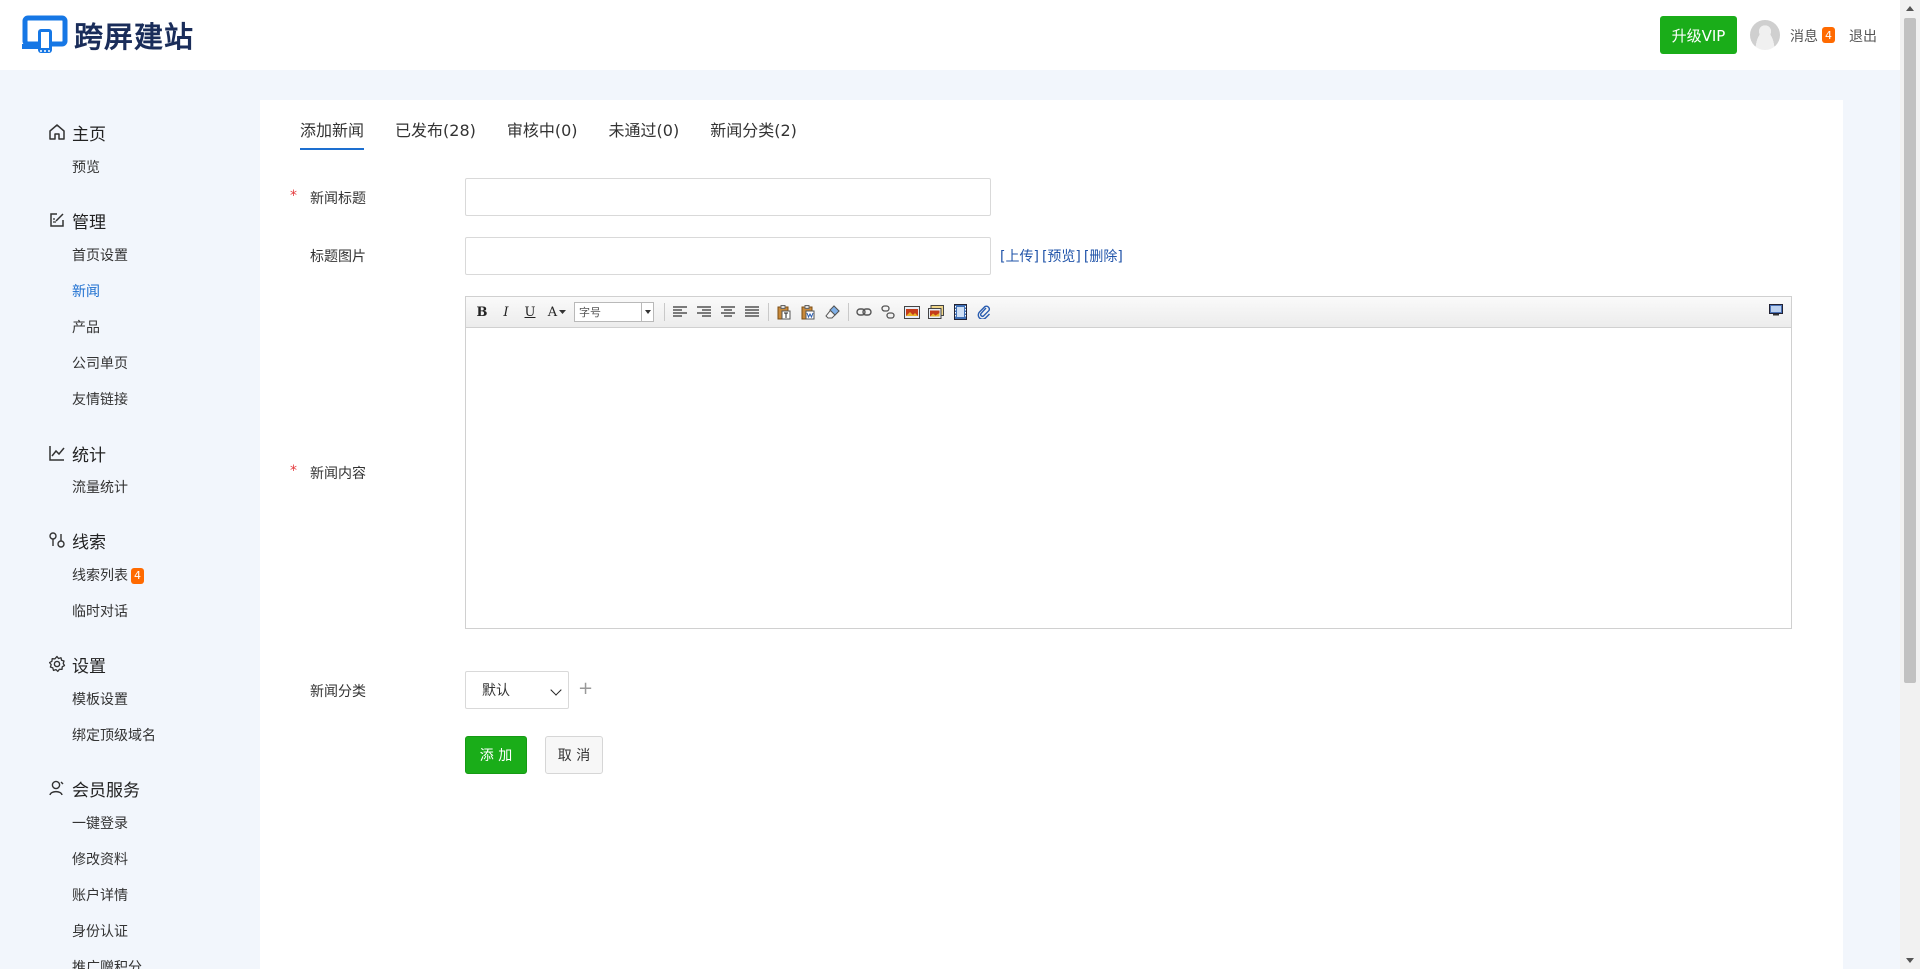  What do you see at coordinates (338, 199) in the screenshot?
I see `news-title-label: 新闻标题` at bounding box center [338, 199].